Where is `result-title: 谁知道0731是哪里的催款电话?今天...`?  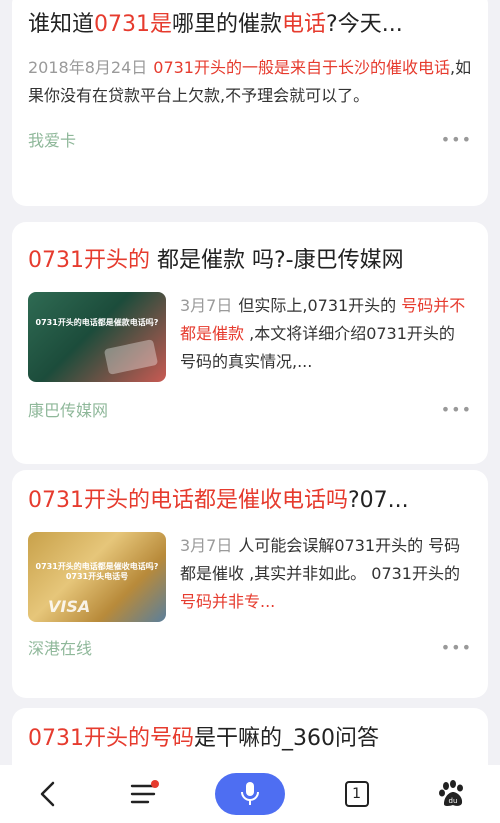 result-title: 谁知道0731是哪里的催款电话?今天... is located at coordinates (250, 25).